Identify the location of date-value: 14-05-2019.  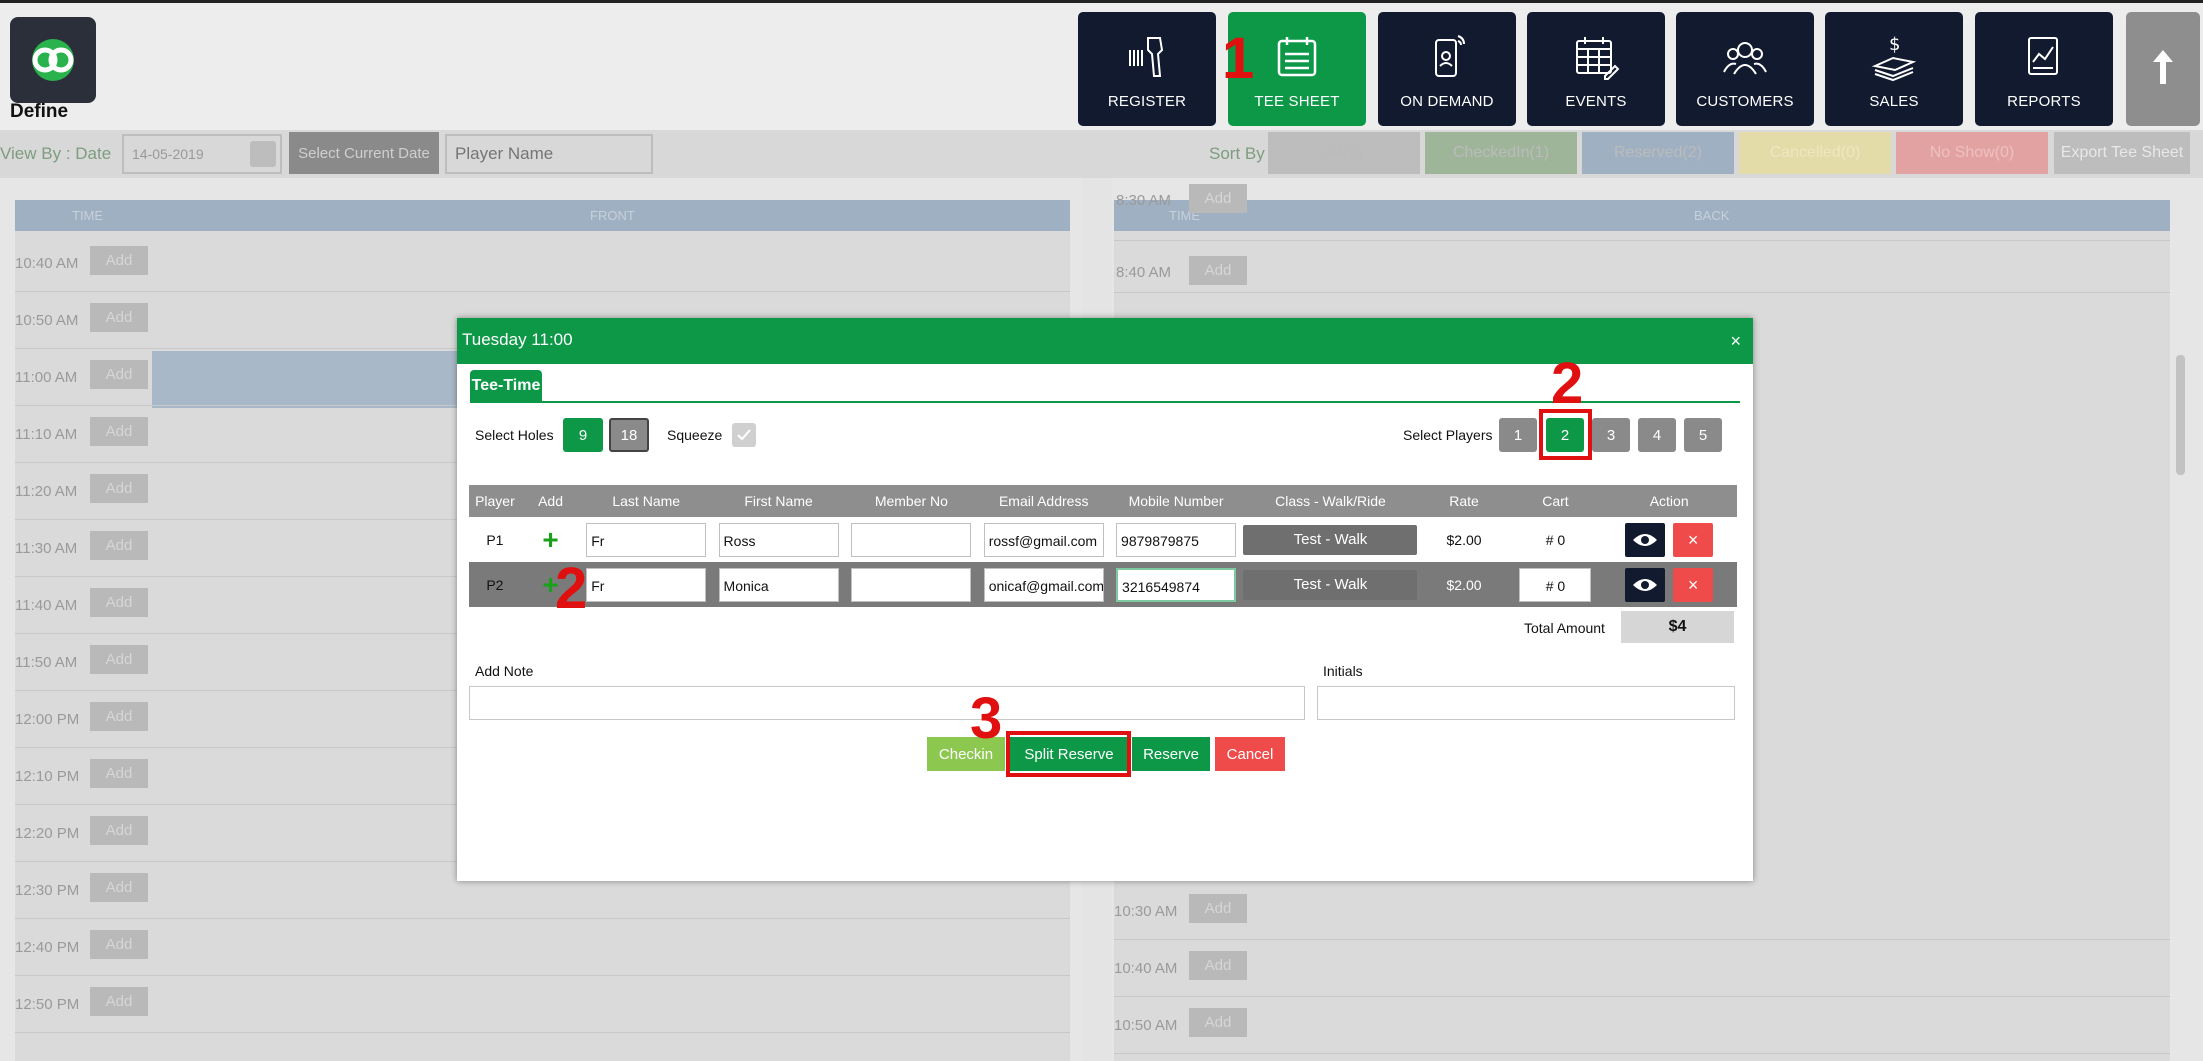
(168, 154).